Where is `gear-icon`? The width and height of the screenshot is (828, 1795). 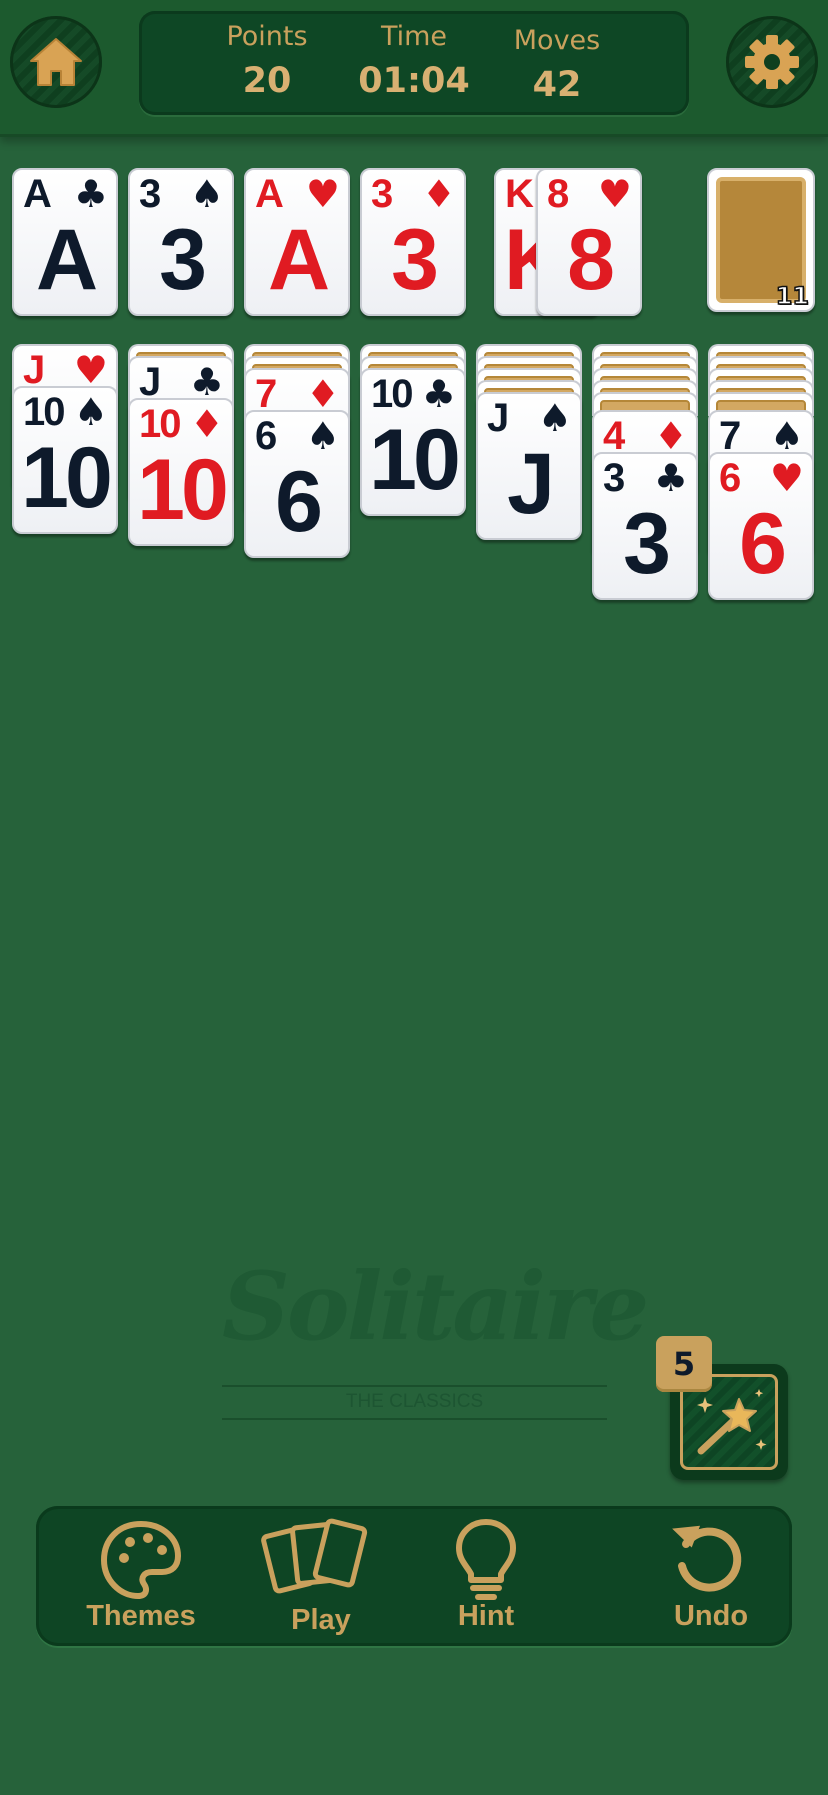 gear-icon is located at coordinates (772, 62).